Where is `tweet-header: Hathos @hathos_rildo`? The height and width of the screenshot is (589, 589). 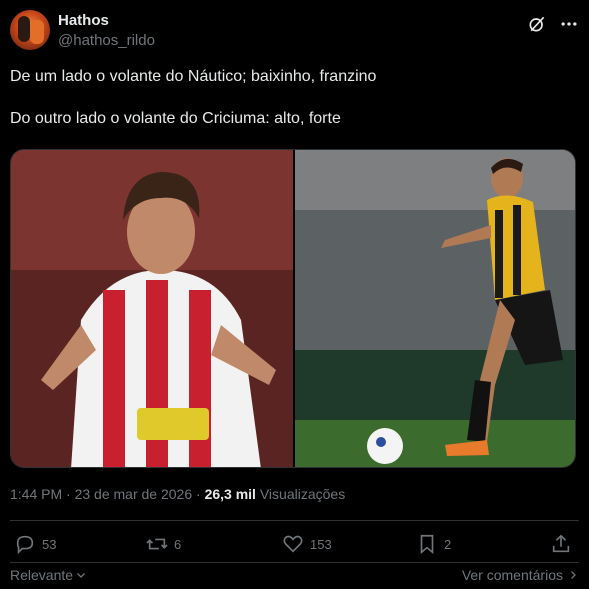 tweet-header: Hathos @hathos_rildo is located at coordinates (294, 31).